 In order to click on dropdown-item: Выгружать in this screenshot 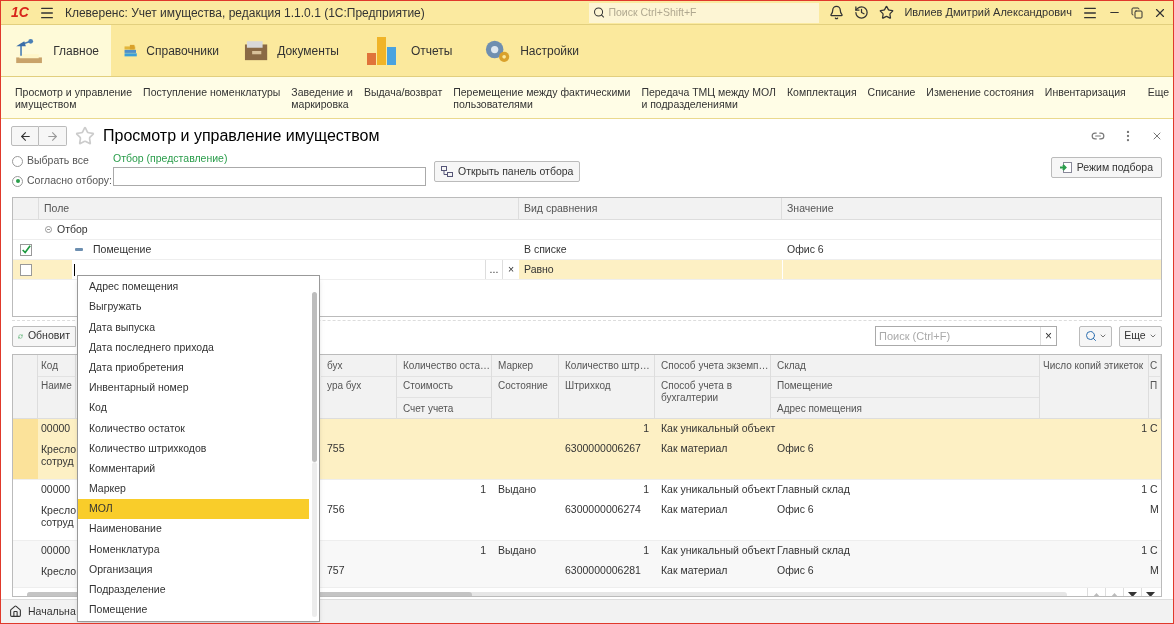, I will do `click(193, 307)`.